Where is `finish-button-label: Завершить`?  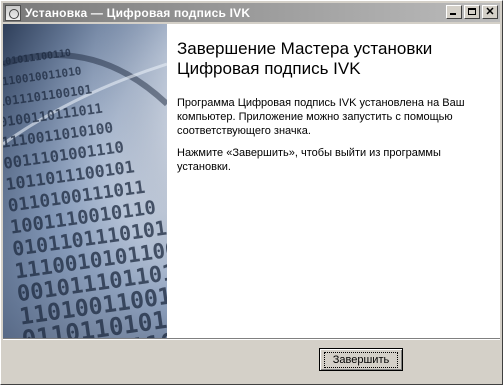 finish-button-label: Завершить is located at coordinates (361, 359).